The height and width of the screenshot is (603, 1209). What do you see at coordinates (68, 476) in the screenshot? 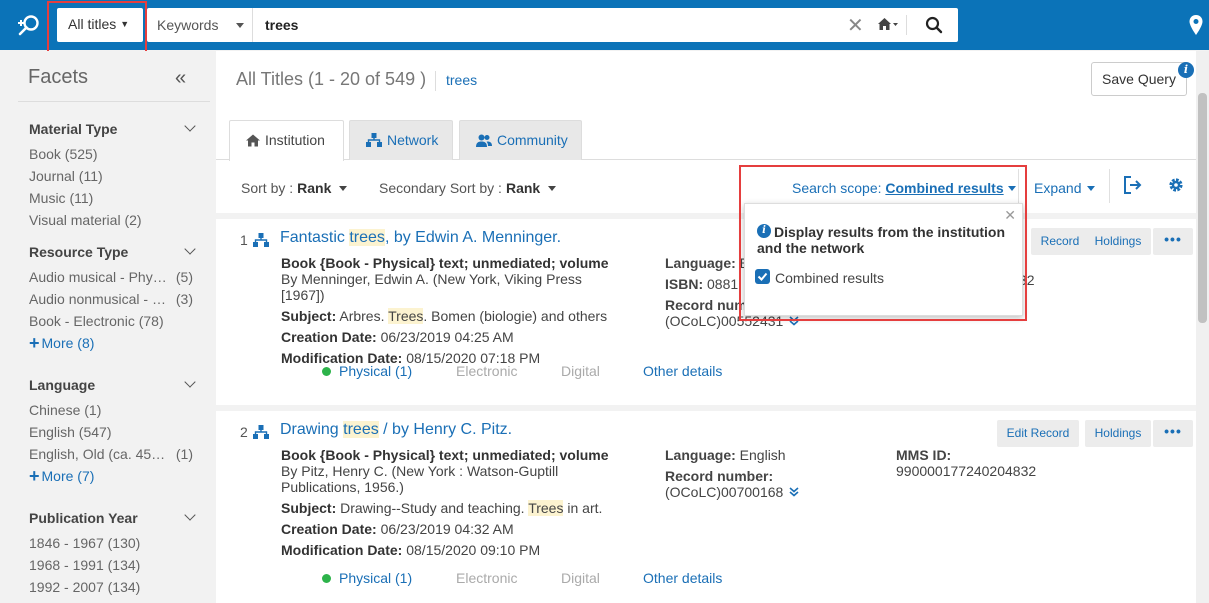
I see `facet-more-label: More (7)` at bounding box center [68, 476].